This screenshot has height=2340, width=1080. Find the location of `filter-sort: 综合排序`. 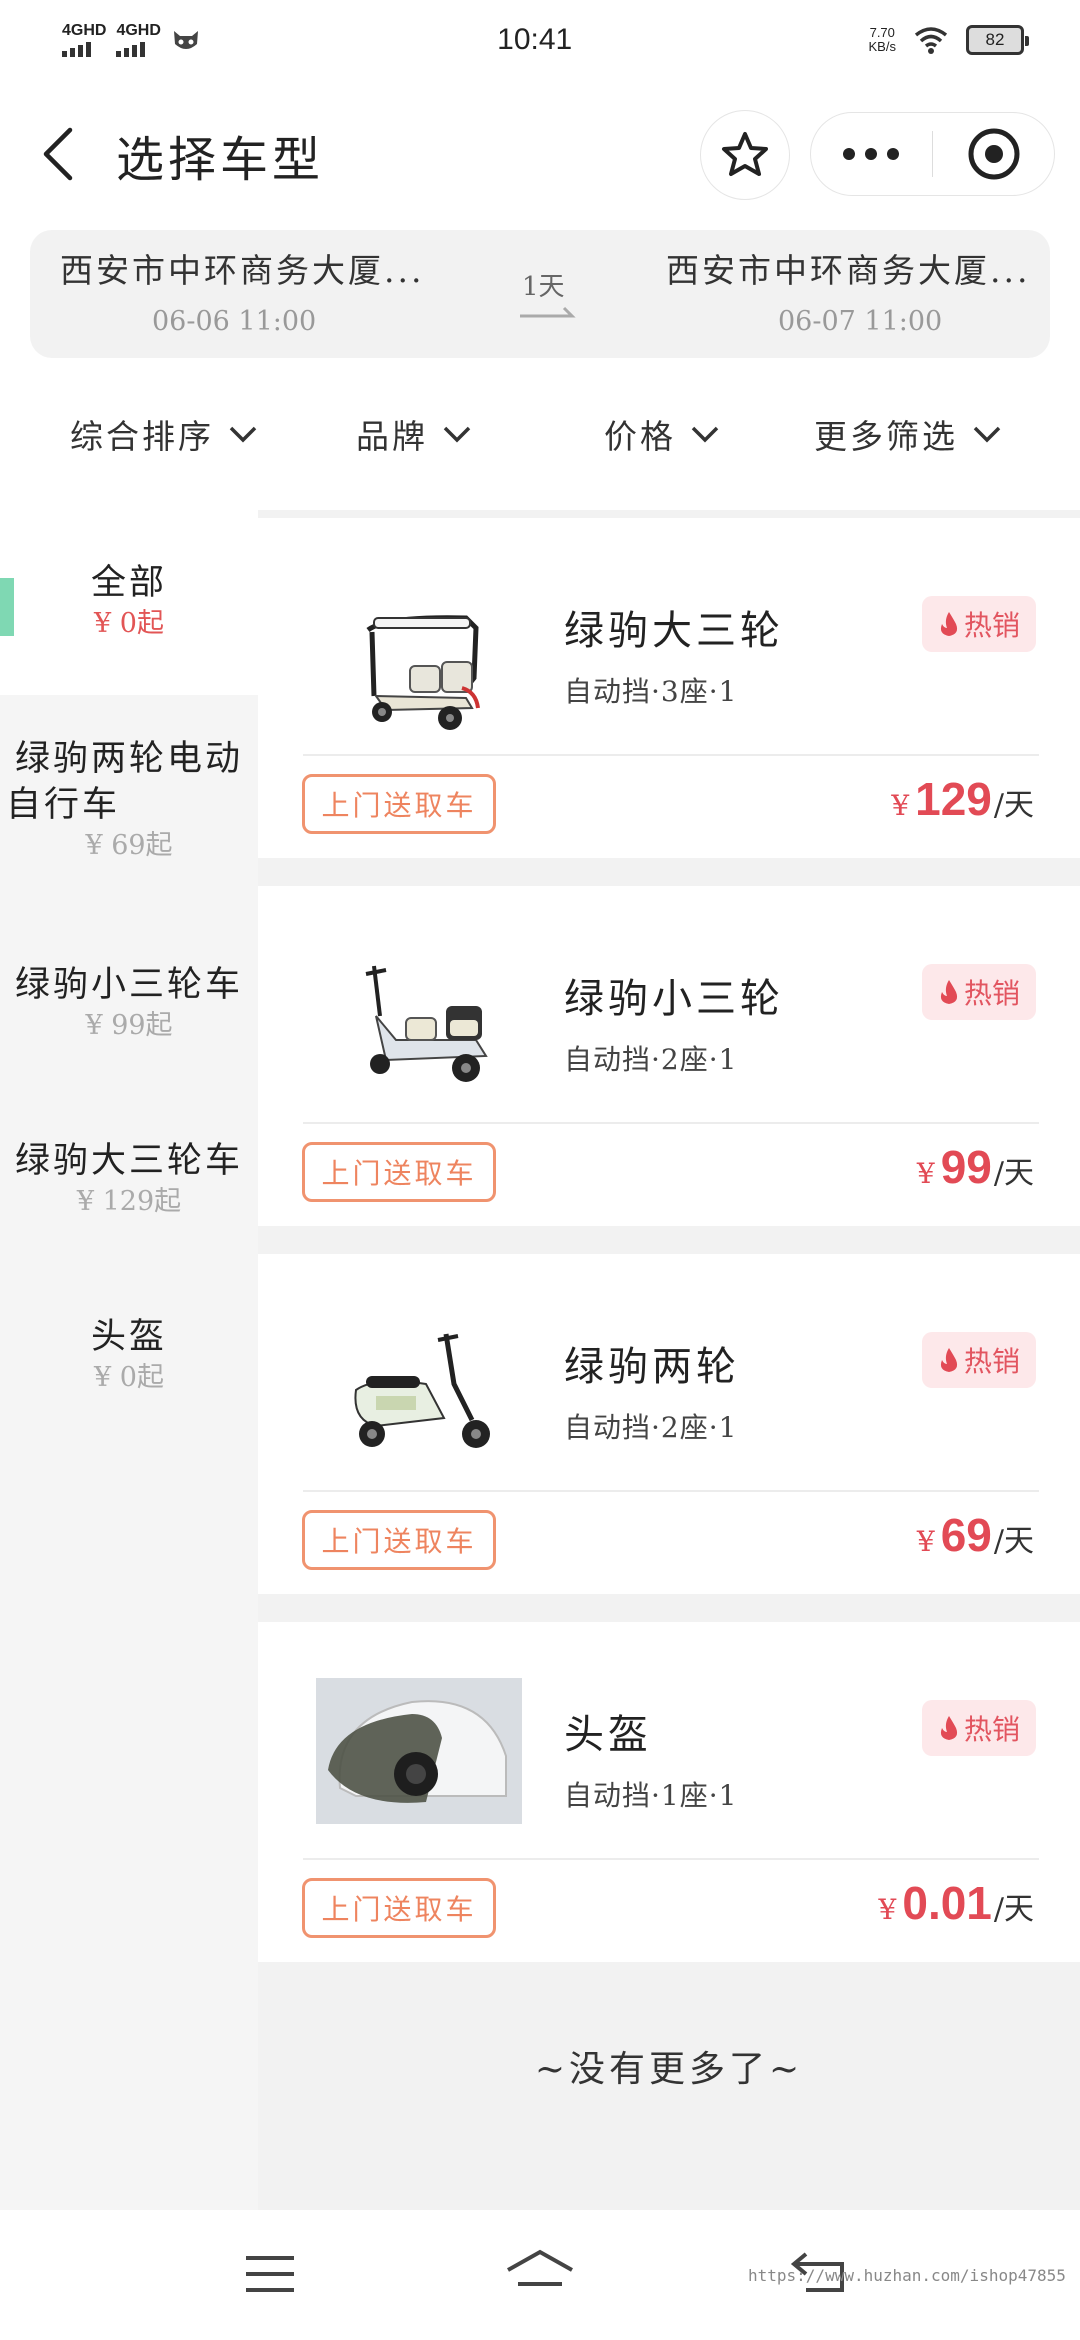

filter-sort: 综合排序 is located at coordinates (164, 434).